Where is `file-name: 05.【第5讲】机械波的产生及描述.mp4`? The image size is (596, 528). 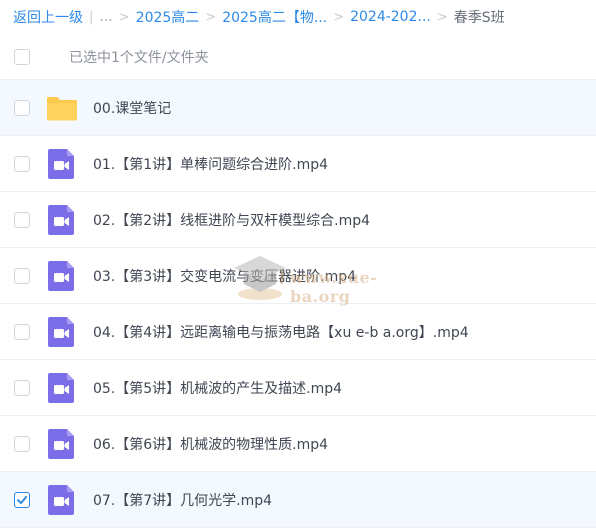
file-name: 05.【第5讲】机械波的产生及描述.mp4 is located at coordinates (217, 388).